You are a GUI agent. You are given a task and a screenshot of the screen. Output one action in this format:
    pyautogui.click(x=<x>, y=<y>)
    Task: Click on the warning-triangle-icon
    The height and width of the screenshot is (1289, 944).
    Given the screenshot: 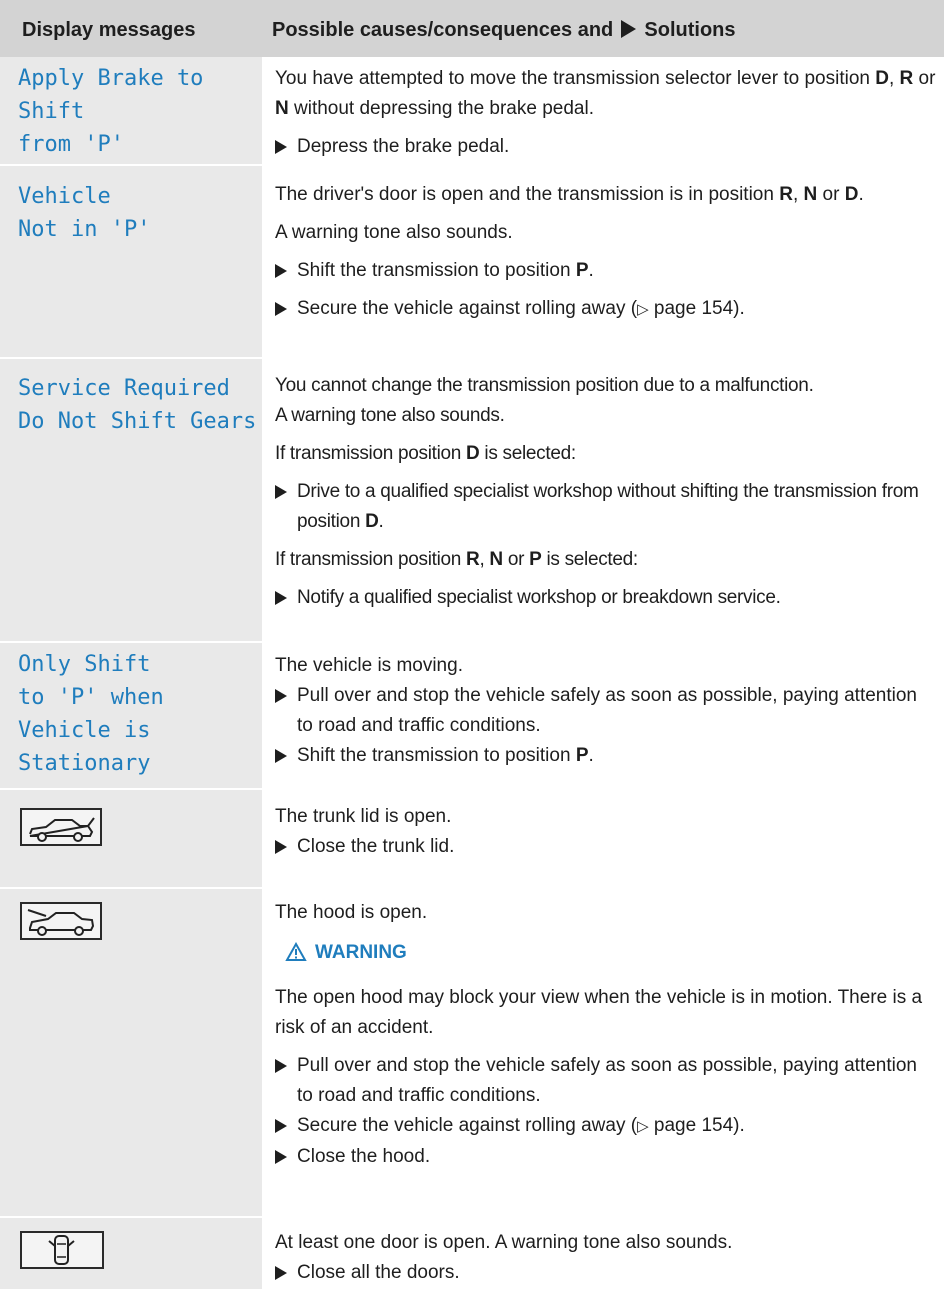 What is the action you would take?
    pyautogui.click(x=296, y=951)
    